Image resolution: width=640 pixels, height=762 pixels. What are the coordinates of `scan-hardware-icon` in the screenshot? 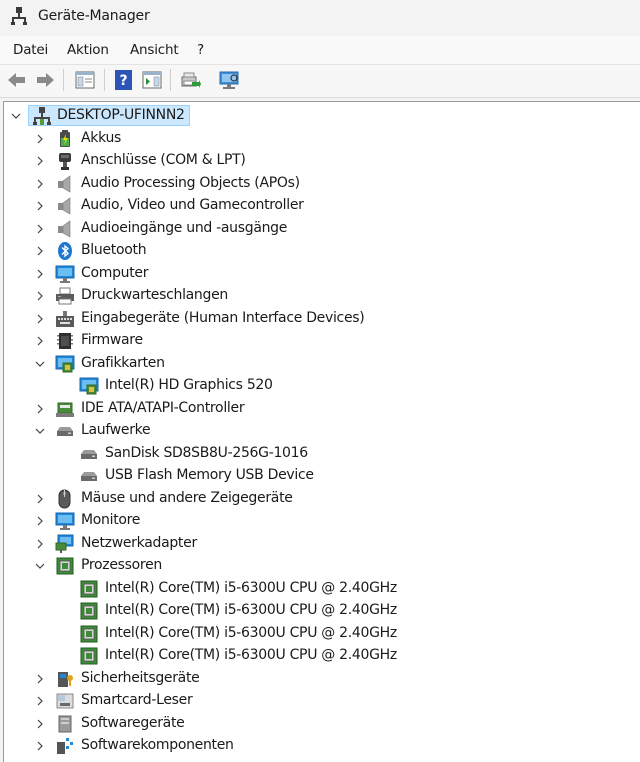 It's located at (229, 80).